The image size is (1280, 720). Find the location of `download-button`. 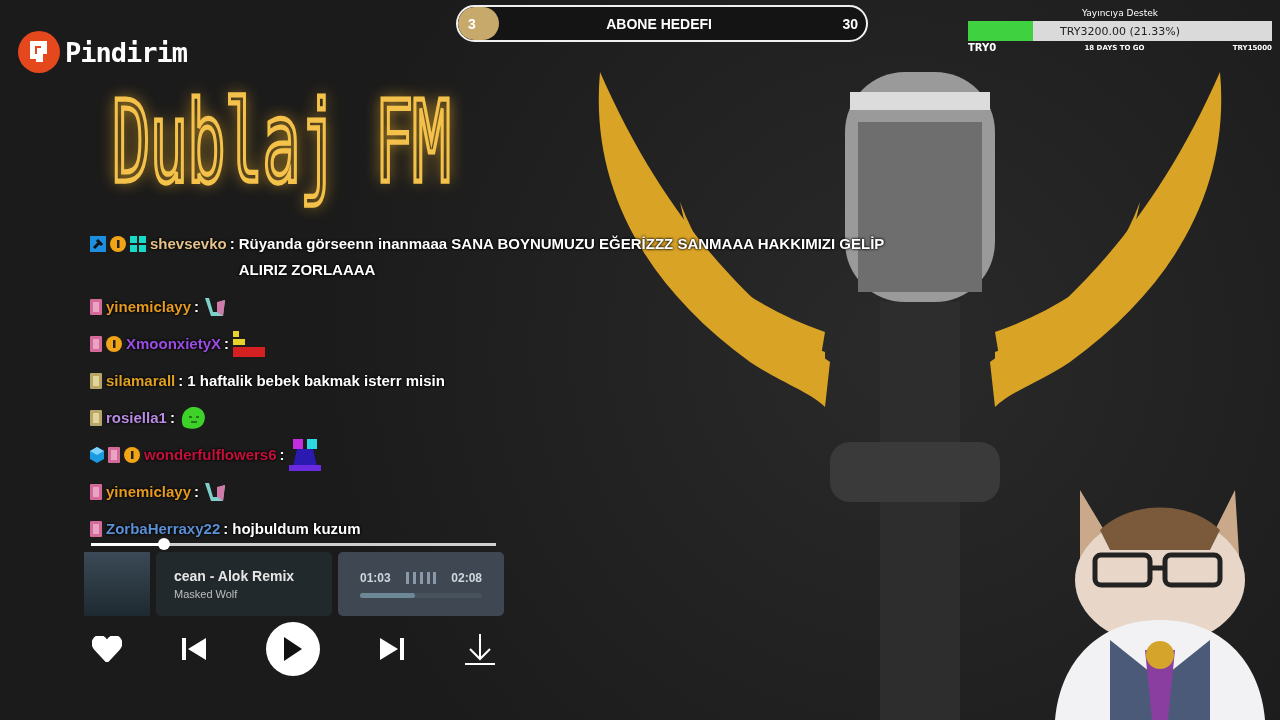

download-button is located at coordinates (480, 649).